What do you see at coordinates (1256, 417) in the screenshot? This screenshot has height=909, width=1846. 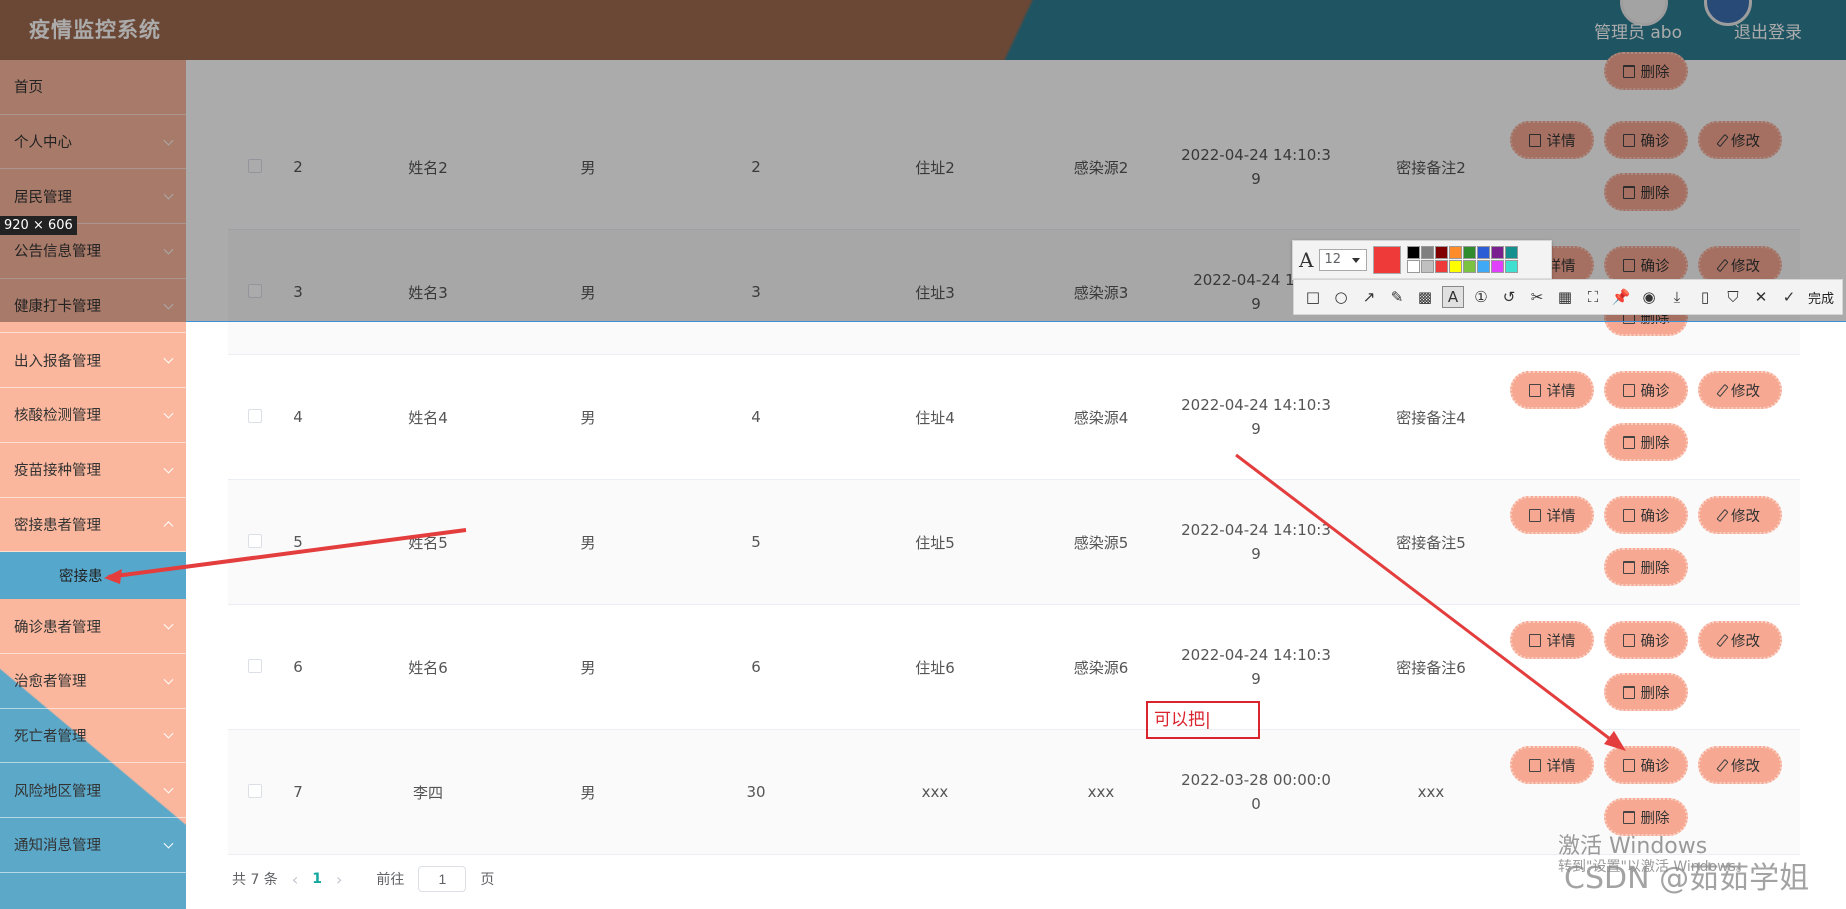 I see `cell-time: 2022-04-24 14:10:3 9` at bounding box center [1256, 417].